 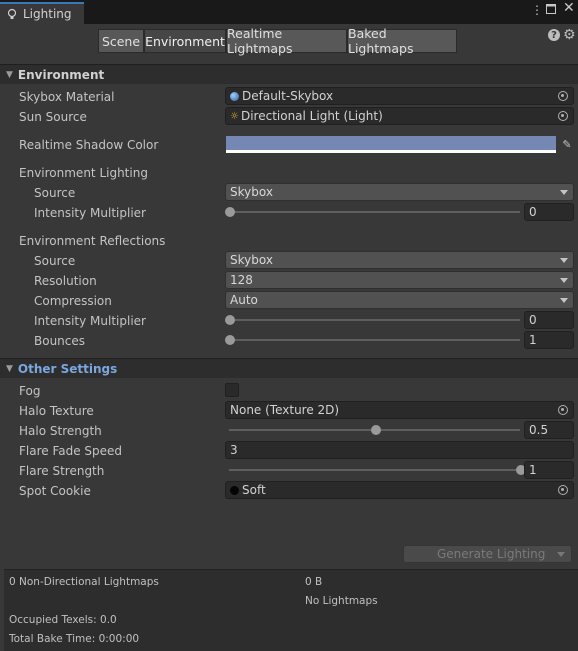 What do you see at coordinates (12, 14) in the screenshot?
I see `lightbulb-icon` at bounding box center [12, 14].